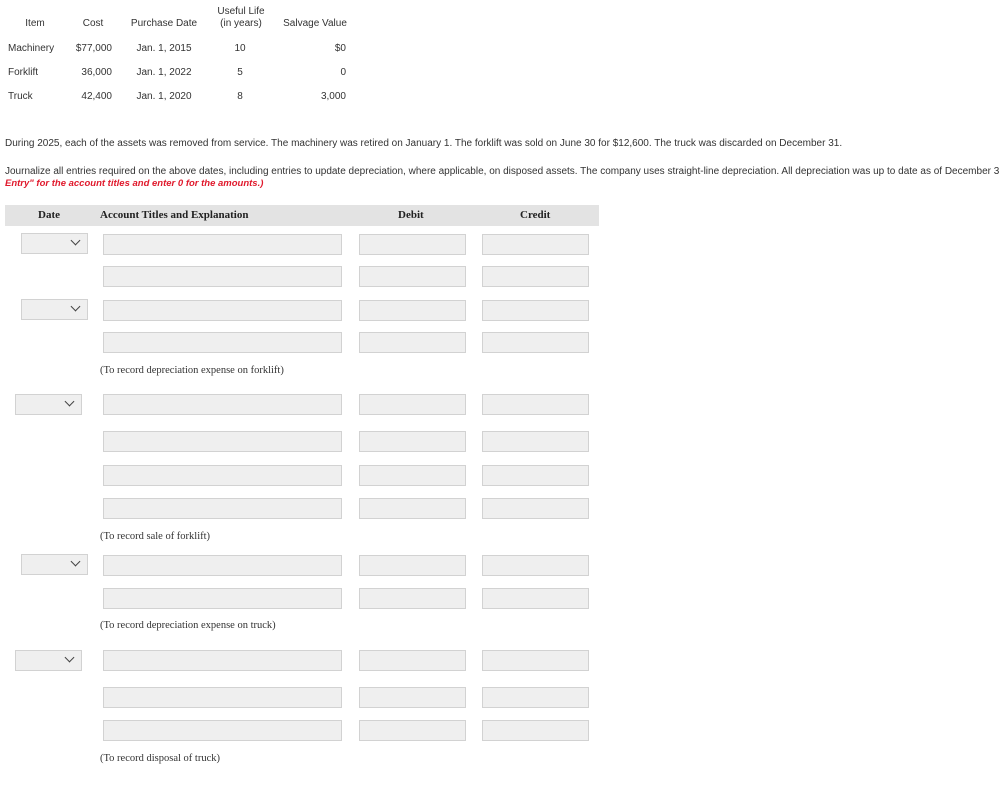  Describe the element at coordinates (411, 215) in the screenshot. I see `journal-header-debit: Debit` at that location.